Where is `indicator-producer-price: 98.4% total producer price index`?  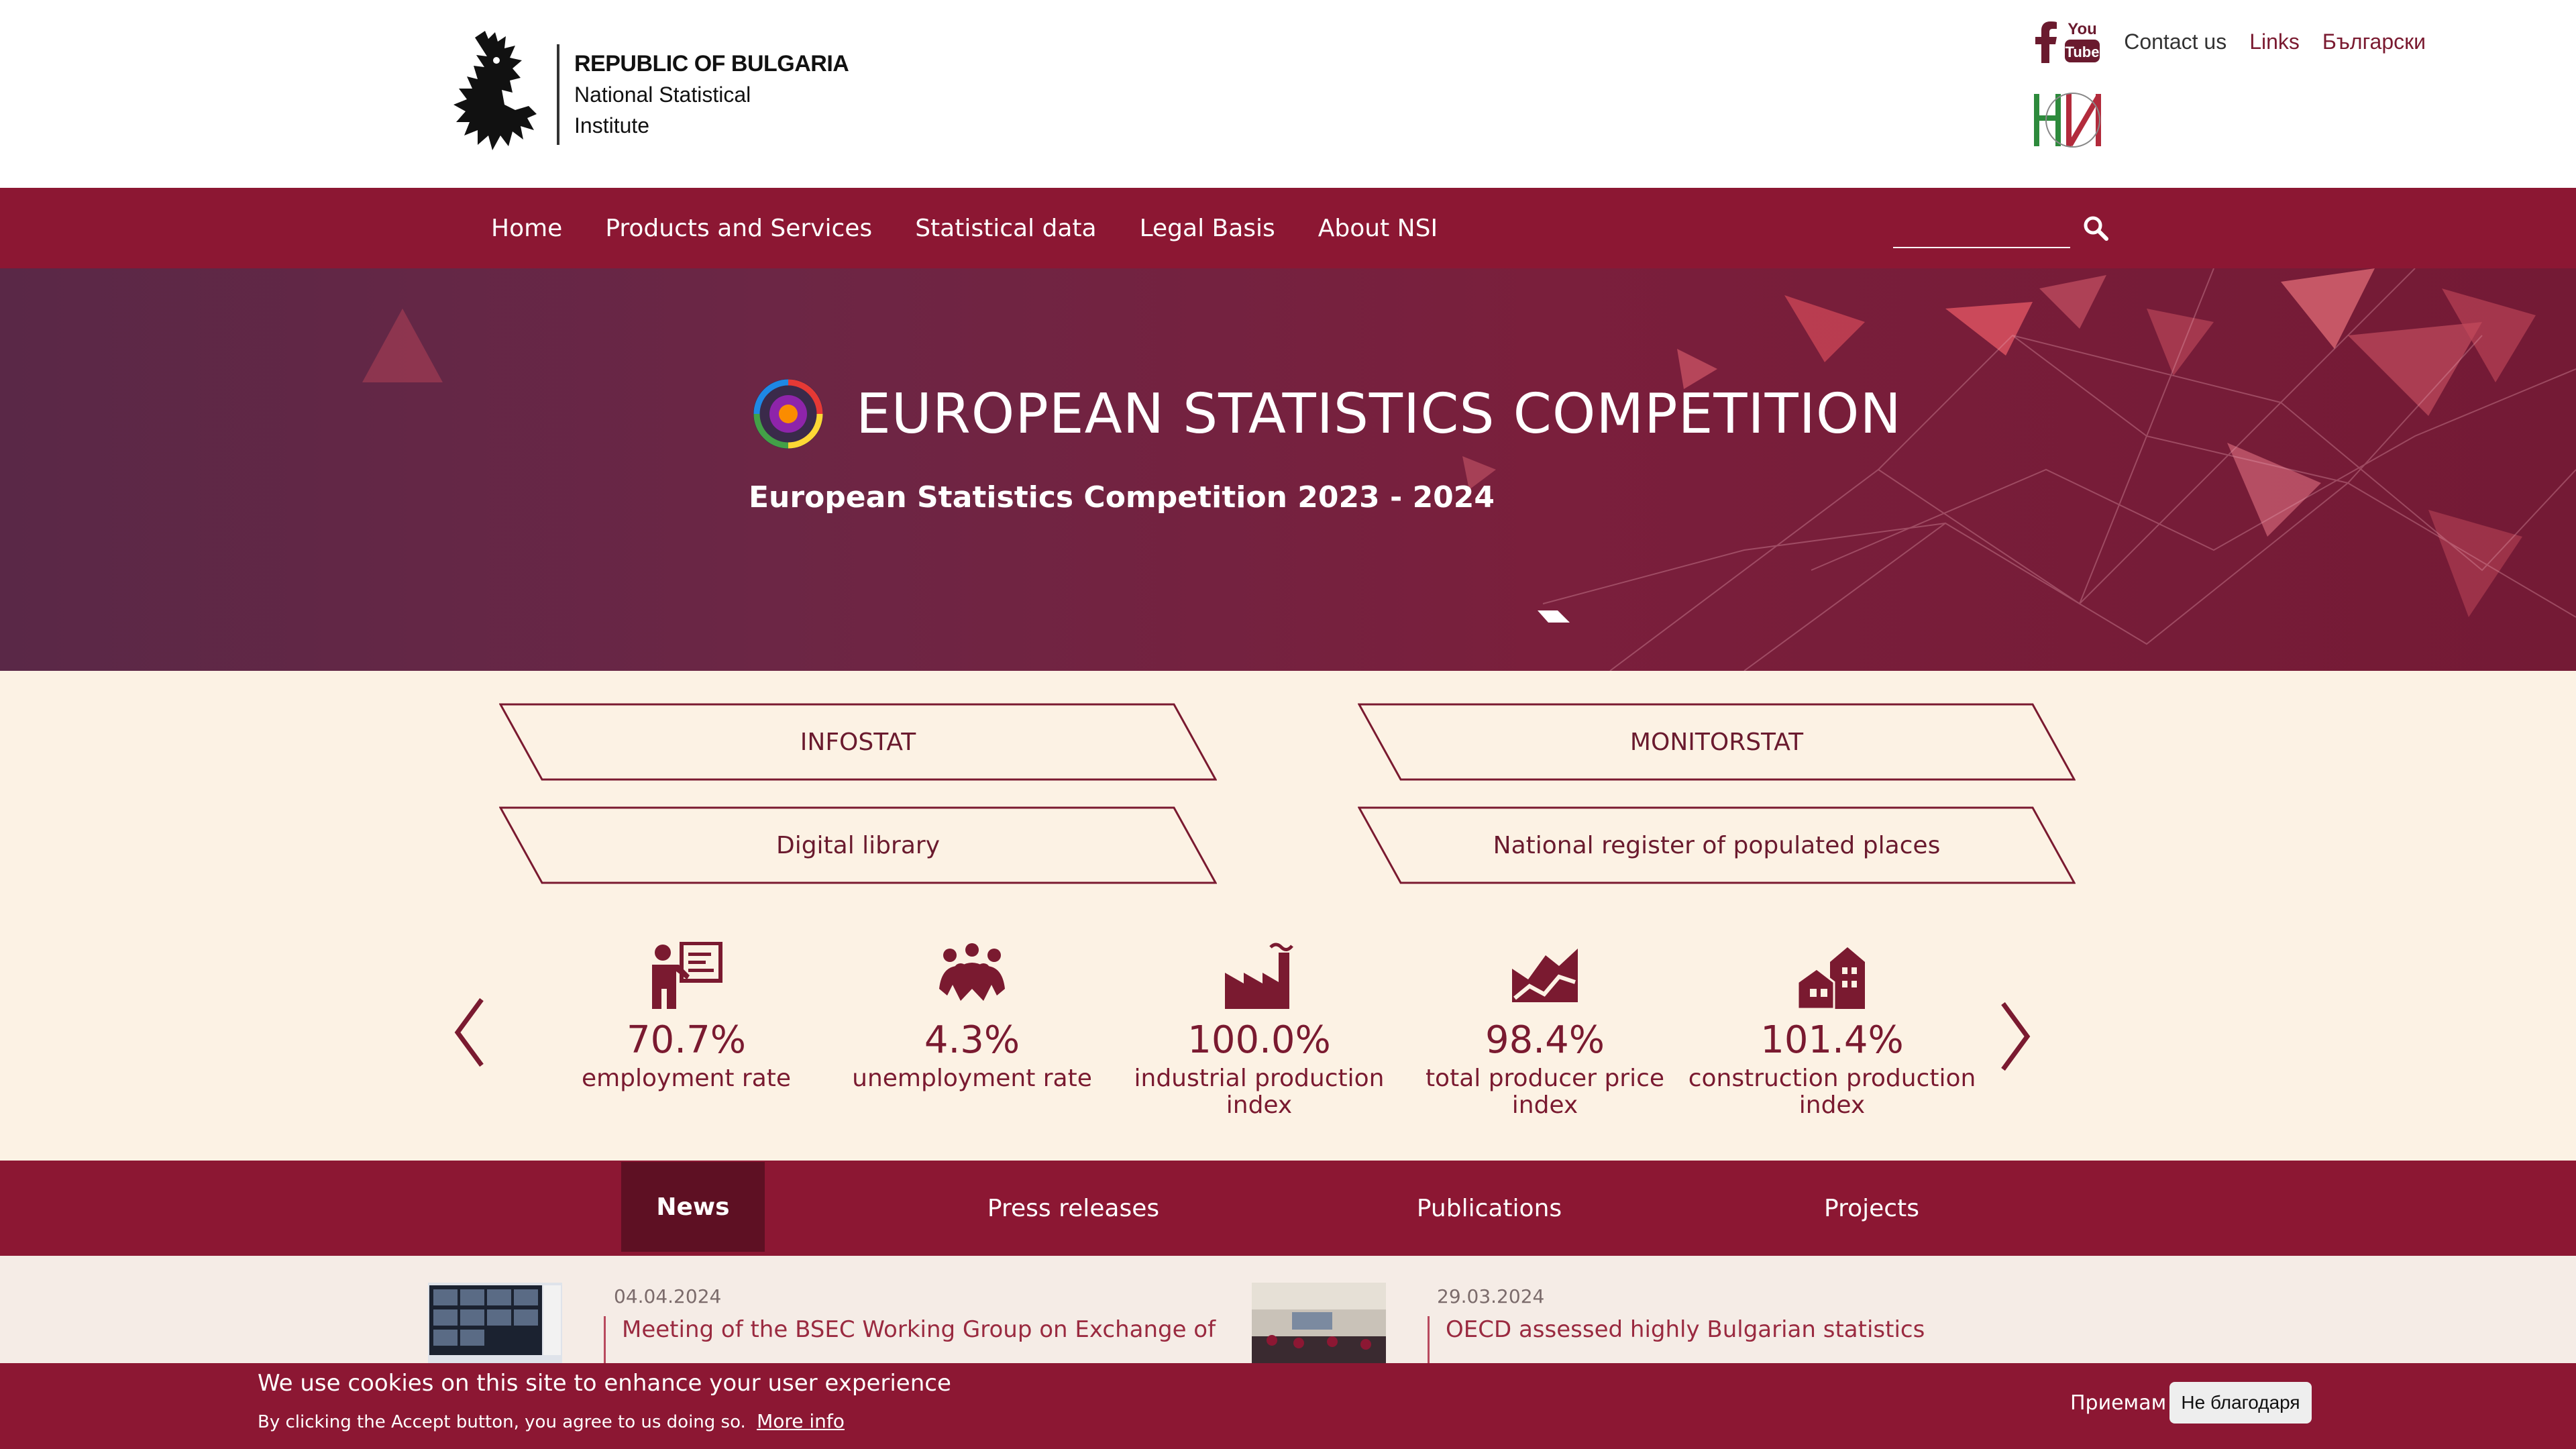
indicator-producer-price: 98.4% total producer price index is located at coordinates (1545, 1030).